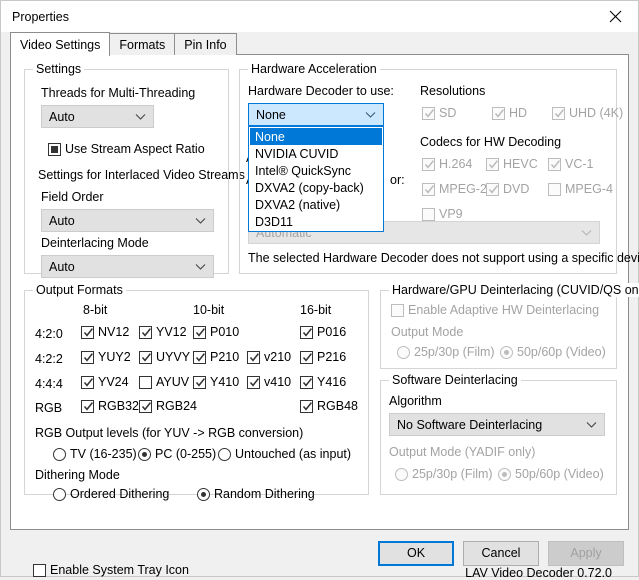 The width and height of the screenshot is (639, 580). What do you see at coordinates (316, 187) in the screenshot?
I see `dropdown-option-dxva2-copy-back: DXVA2 (copy-back)` at bounding box center [316, 187].